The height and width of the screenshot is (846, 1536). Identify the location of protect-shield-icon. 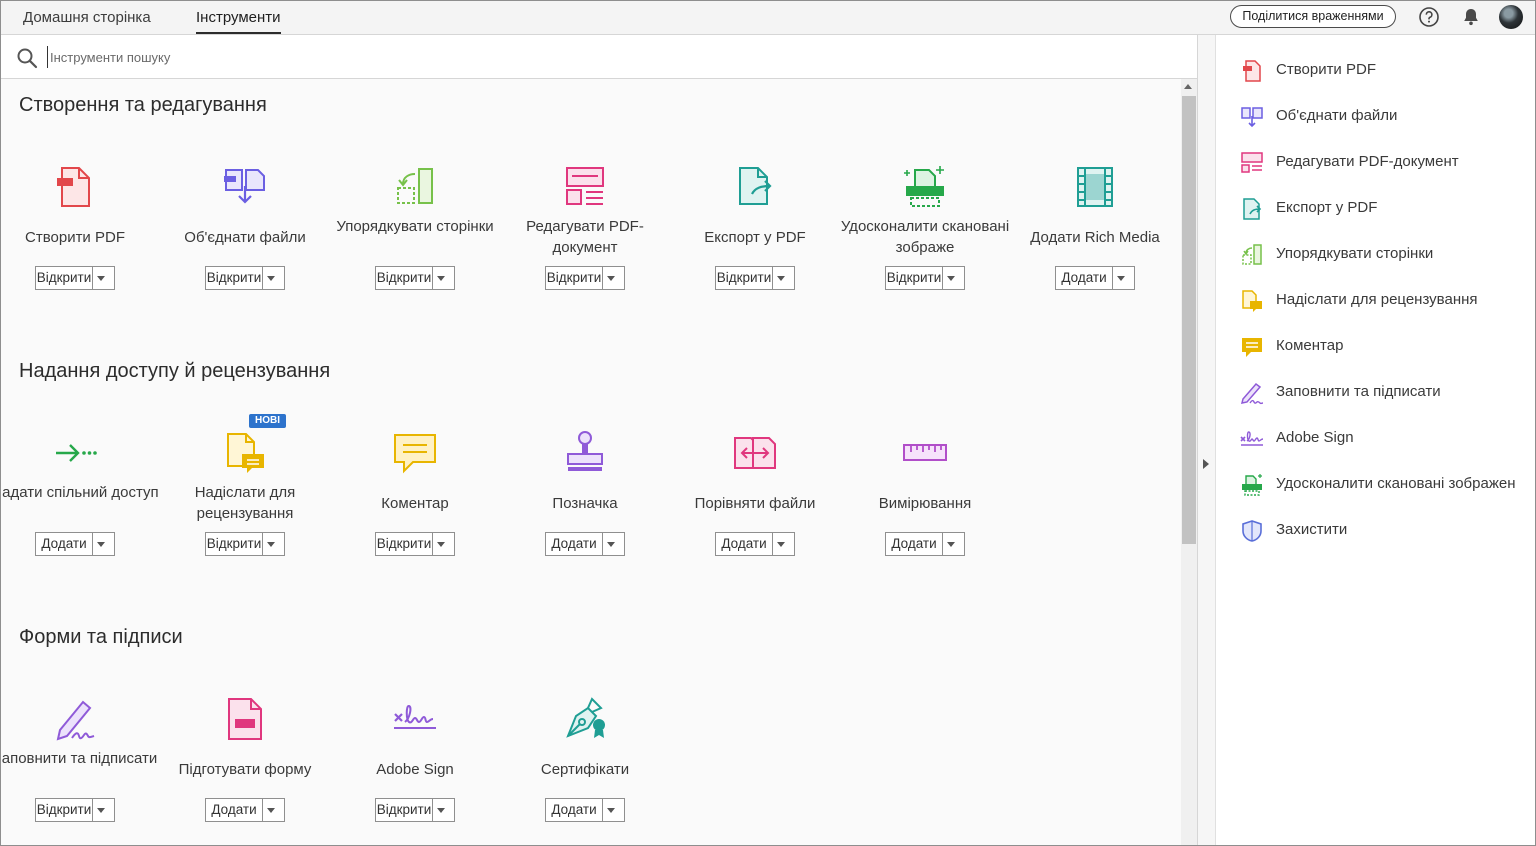
(1252, 531).